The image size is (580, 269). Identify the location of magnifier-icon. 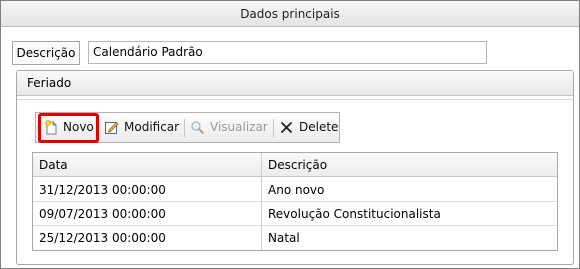
(198, 128).